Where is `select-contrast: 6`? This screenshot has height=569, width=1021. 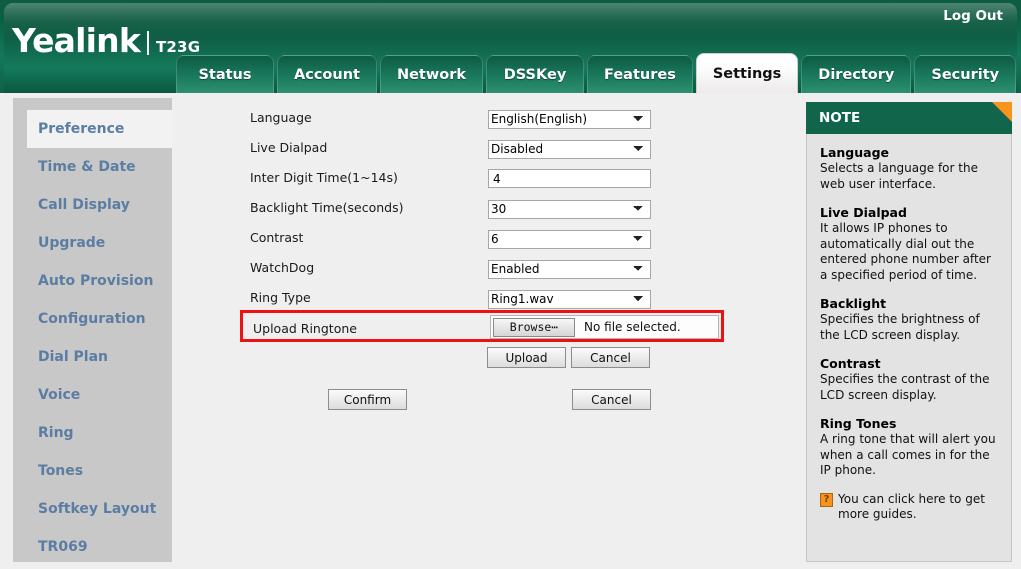
select-contrast: 6 is located at coordinates (569, 239).